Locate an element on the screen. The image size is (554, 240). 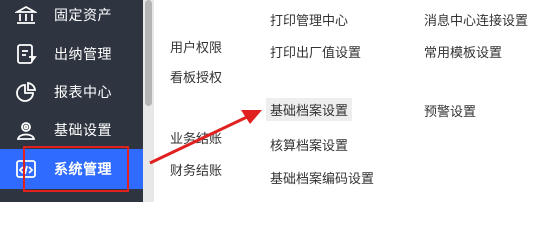
menu-item-basic-archive-settings: 基础档案设置 is located at coordinates (309, 109).